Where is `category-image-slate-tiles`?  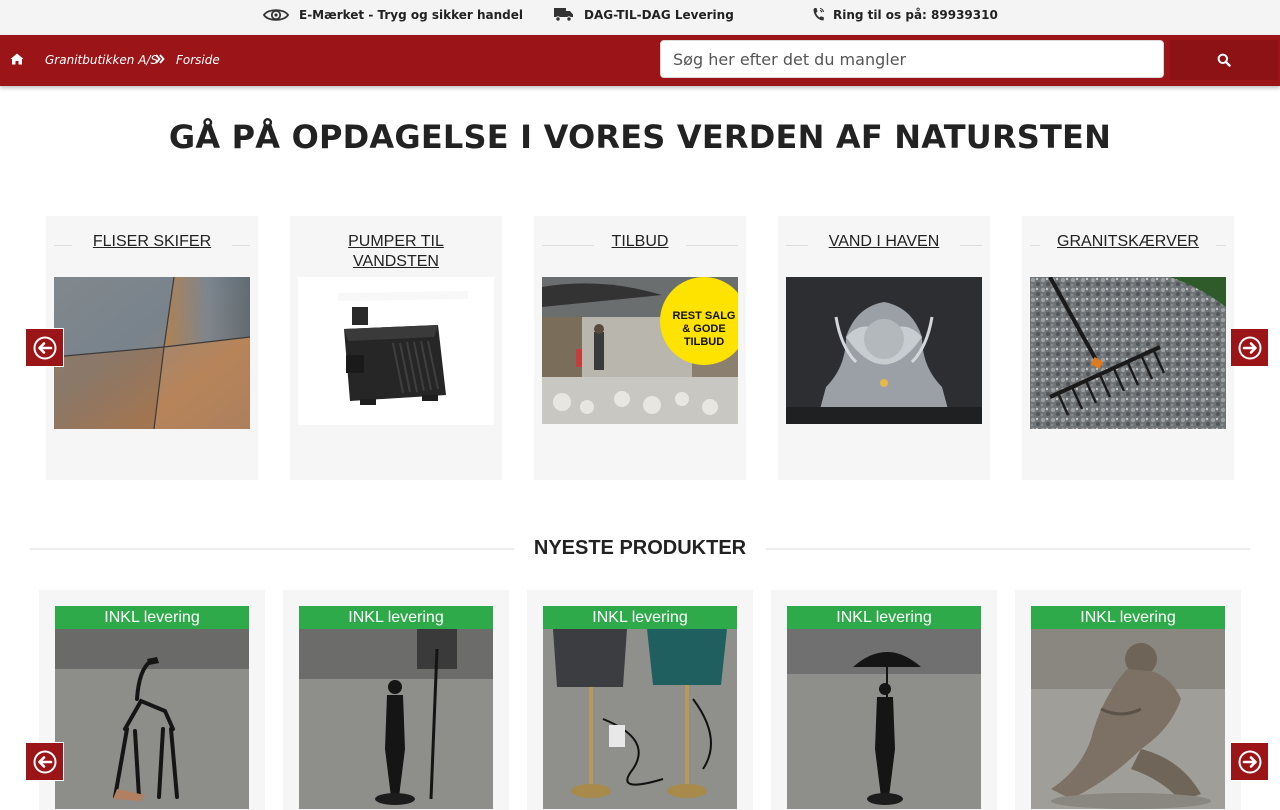
category-image-slate-tiles is located at coordinates (152, 353).